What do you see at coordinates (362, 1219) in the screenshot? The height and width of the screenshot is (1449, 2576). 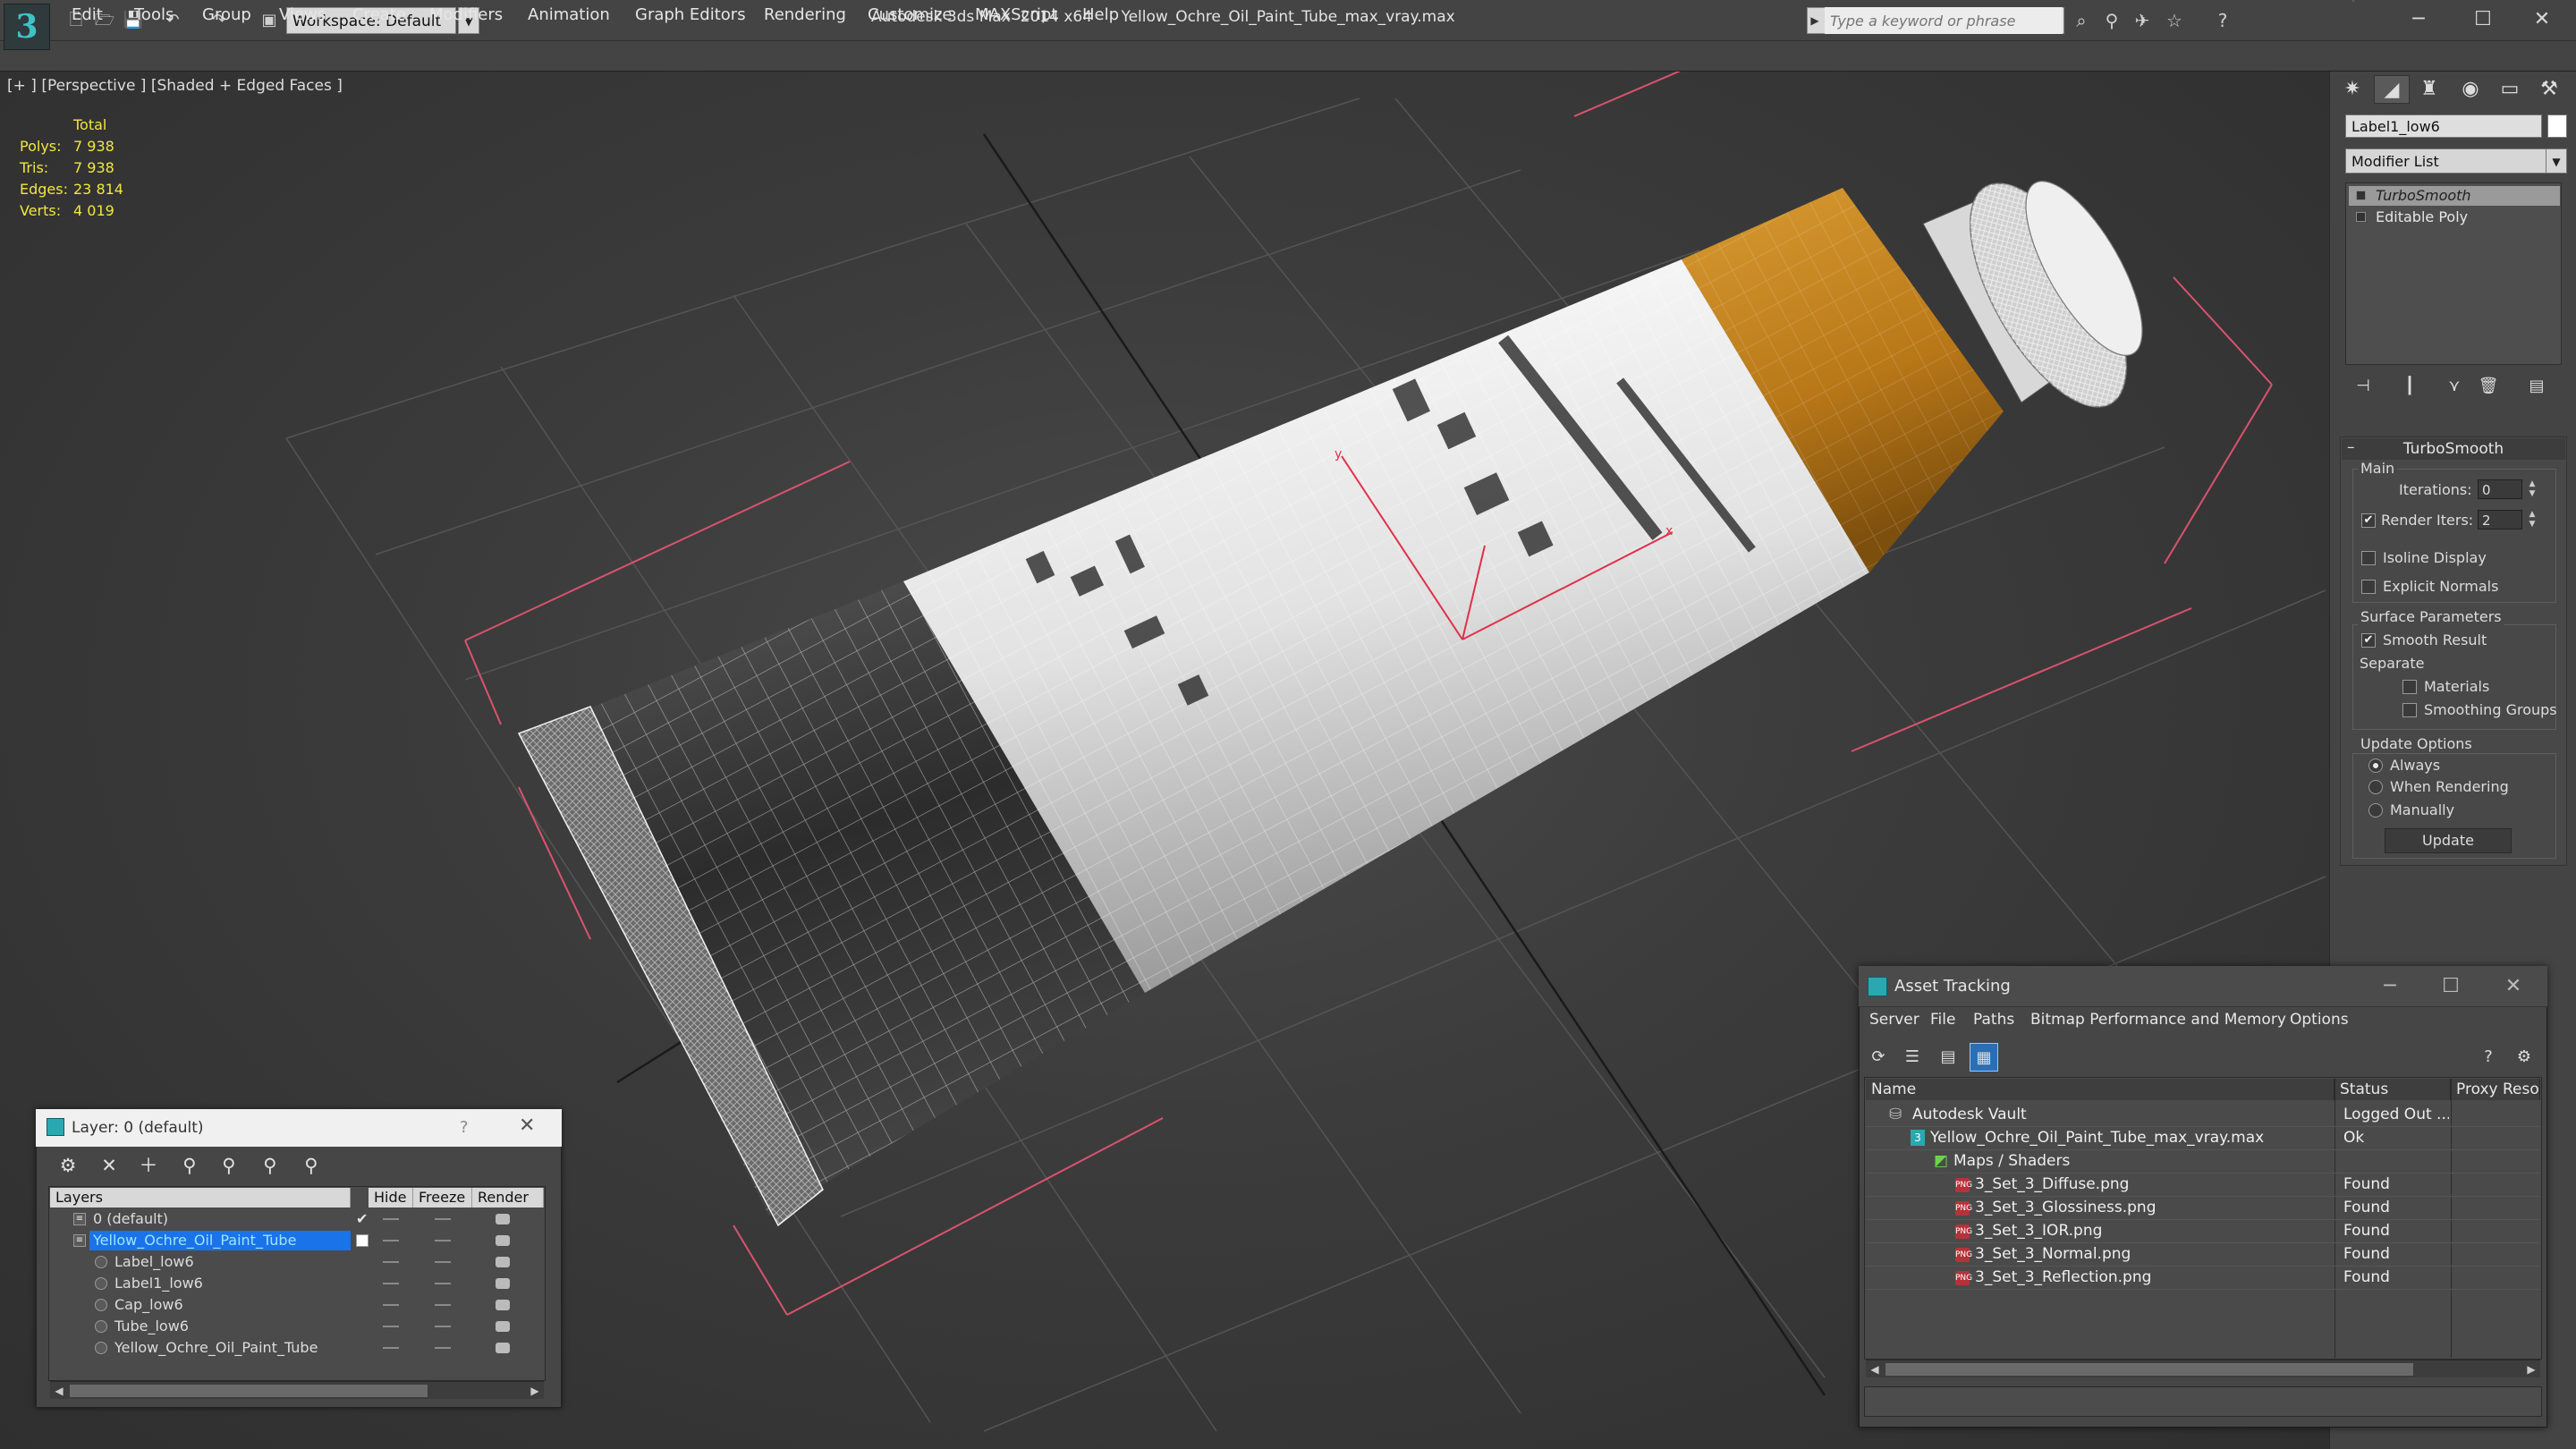 I see `active-layer-check-icon: ✔` at bounding box center [362, 1219].